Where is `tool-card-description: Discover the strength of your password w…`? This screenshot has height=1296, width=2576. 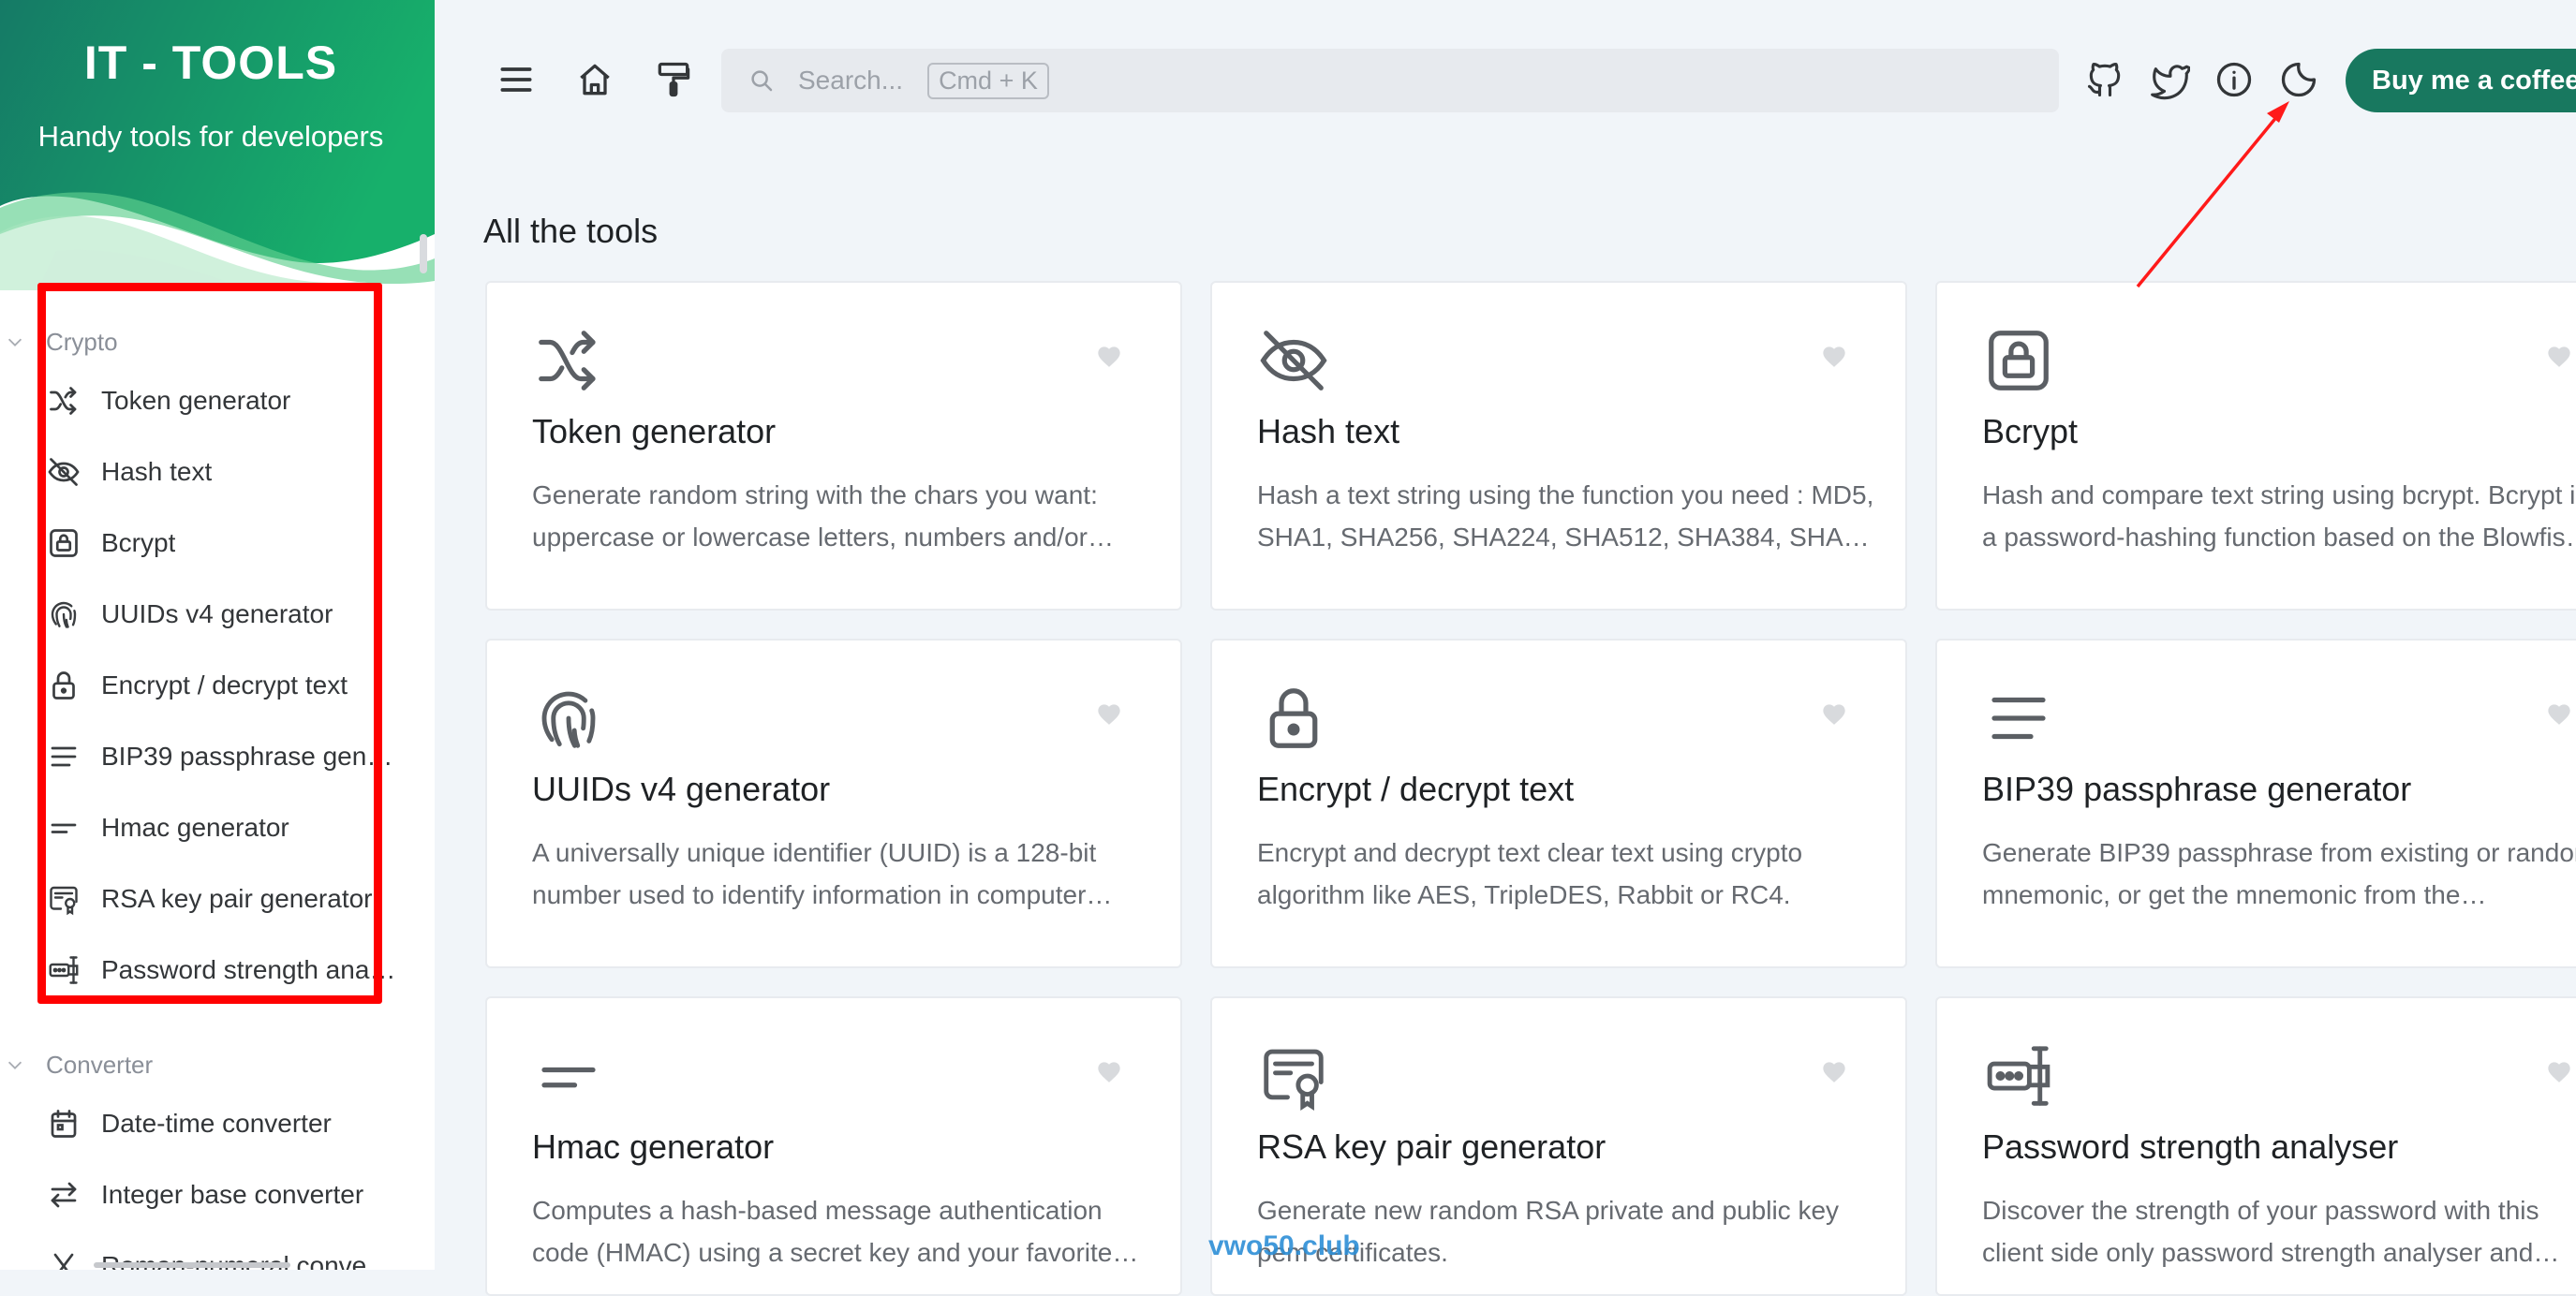 tool-card-description: Discover the strength of your password w… is located at coordinates (2261, 1231).